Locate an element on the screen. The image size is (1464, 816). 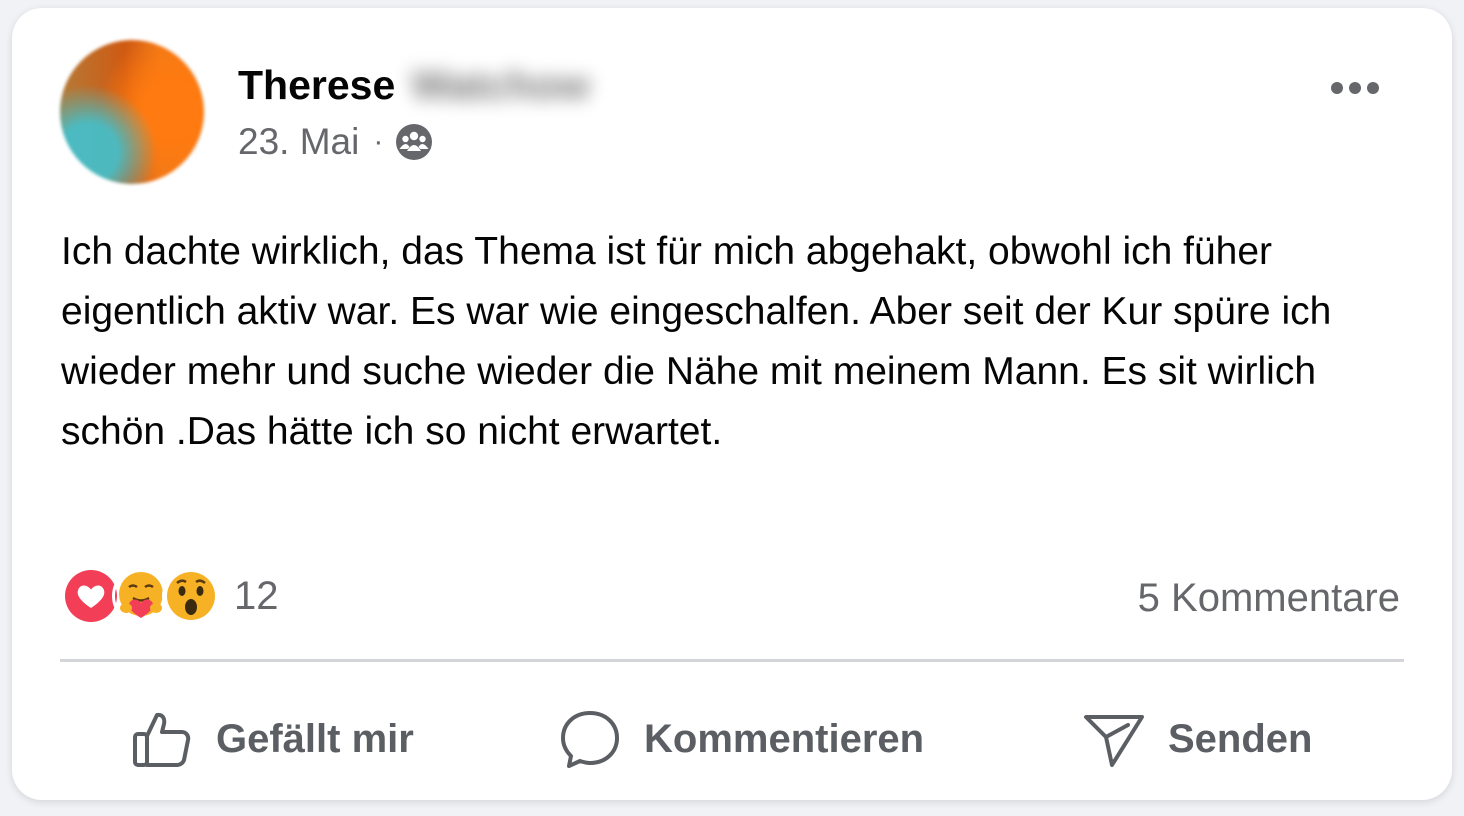
more-horizontal-icon is located at coordinates (1355, 88).